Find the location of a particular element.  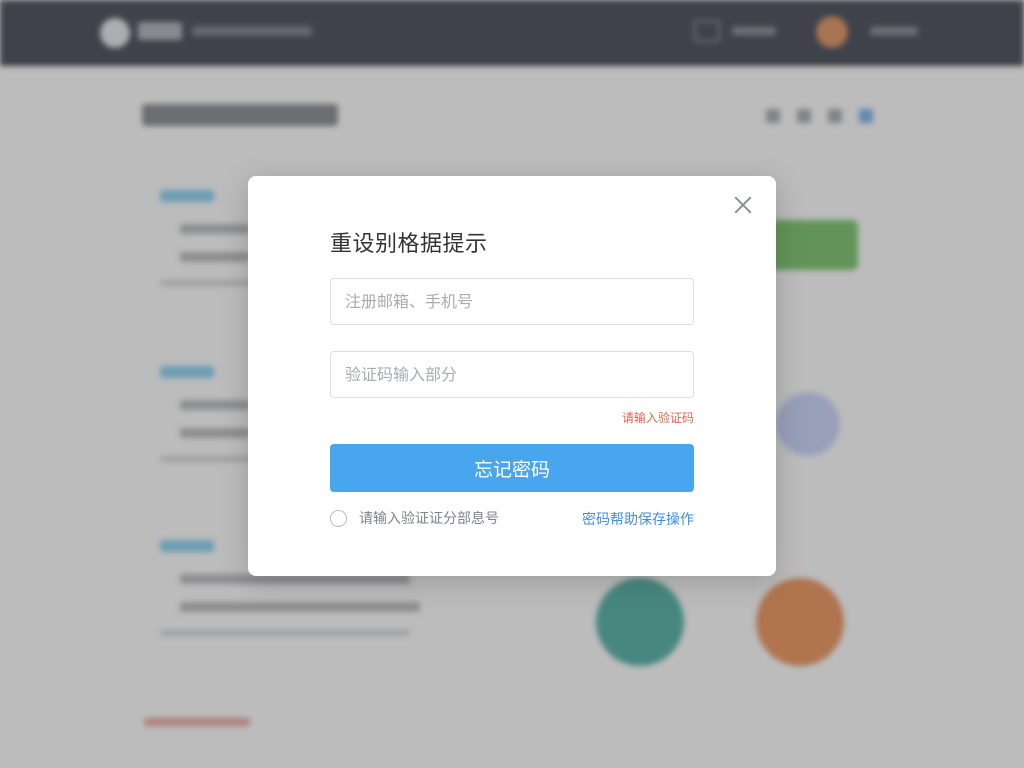

remember-option: 请输入验证证分部息号 is located at coordinates (414, 518).